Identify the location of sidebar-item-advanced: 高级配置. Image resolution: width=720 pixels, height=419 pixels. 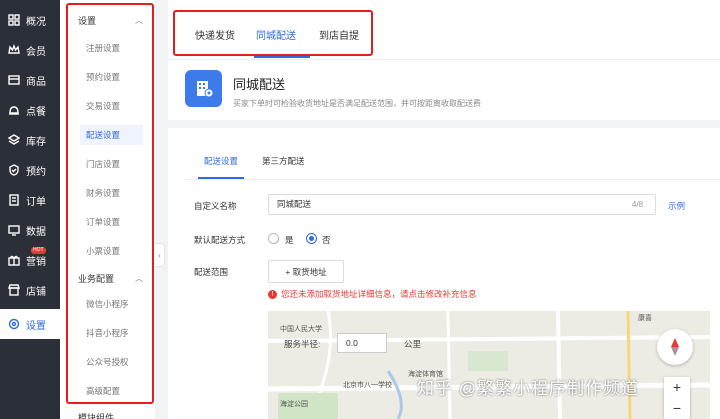
(107, 391).